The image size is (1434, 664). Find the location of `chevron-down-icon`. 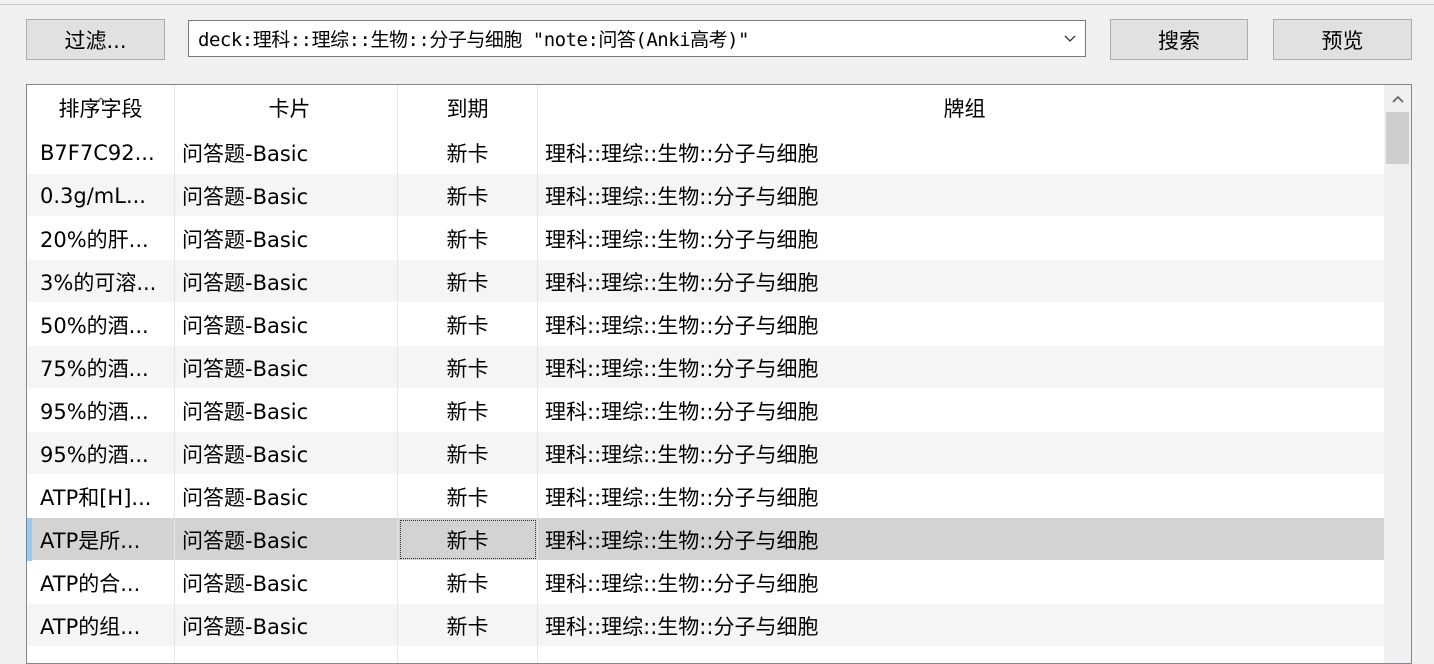

chevron-down-icon is located at coordinates (1070, 39).